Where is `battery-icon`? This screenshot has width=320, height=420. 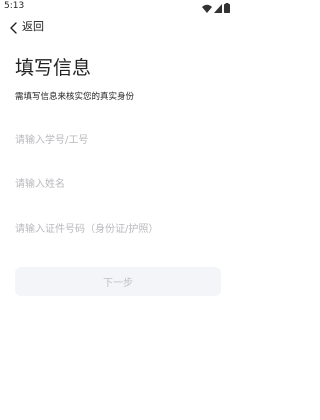 battery-icon is located at coordinates (227, 8).